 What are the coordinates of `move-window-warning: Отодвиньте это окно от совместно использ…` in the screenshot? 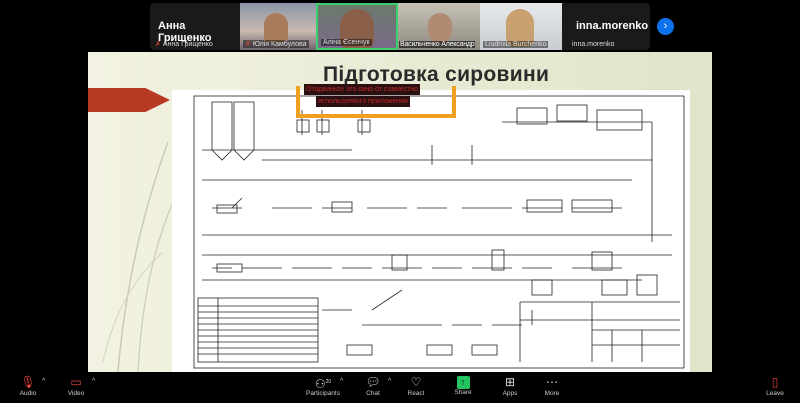 It's located at (376, 101).